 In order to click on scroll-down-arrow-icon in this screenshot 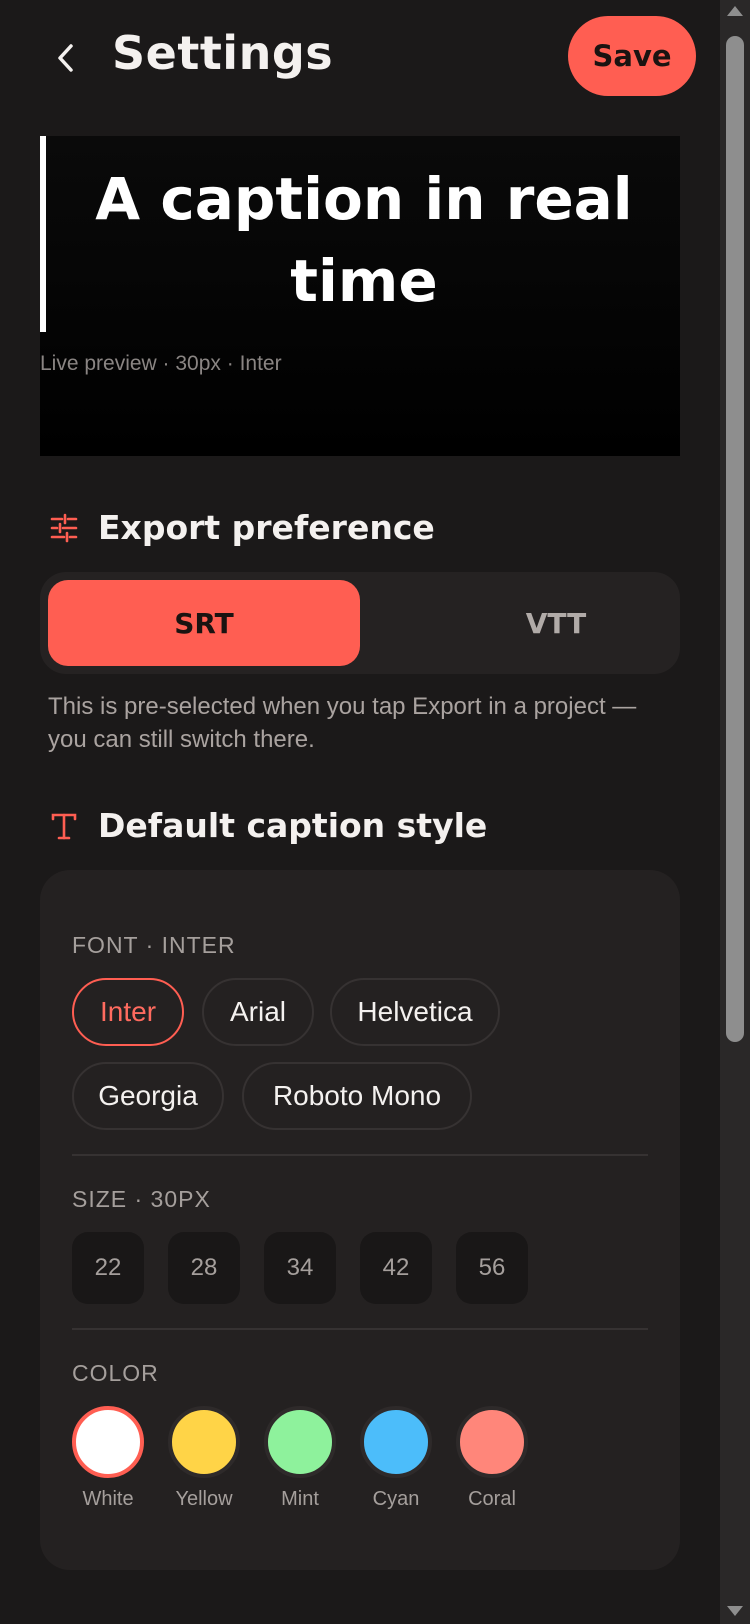, I will do `click(735, 1611)`.